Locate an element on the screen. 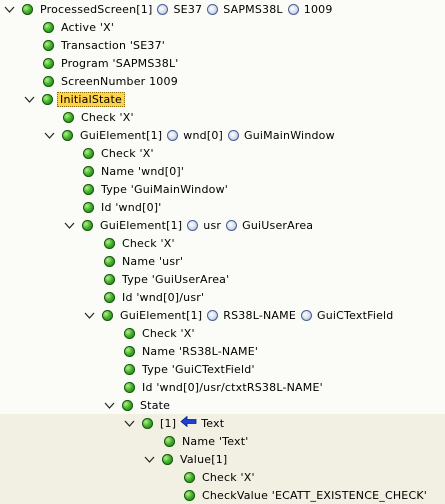 The image size is (445, 504). node-label: Name 'Text' is located at coordinates (215, 441).